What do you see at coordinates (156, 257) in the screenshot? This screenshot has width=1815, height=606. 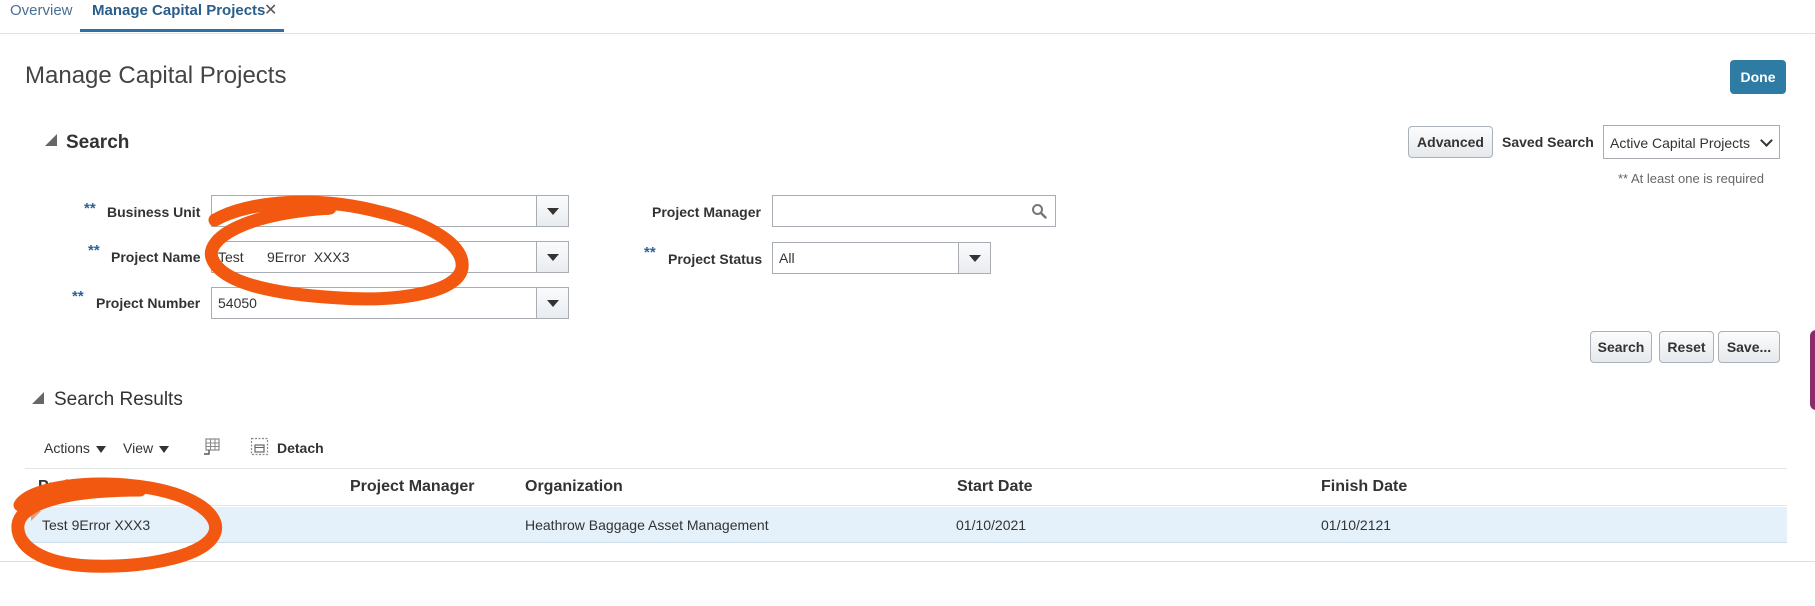 I see `project-name-label: Project Name` at bounding box center [156, 257].